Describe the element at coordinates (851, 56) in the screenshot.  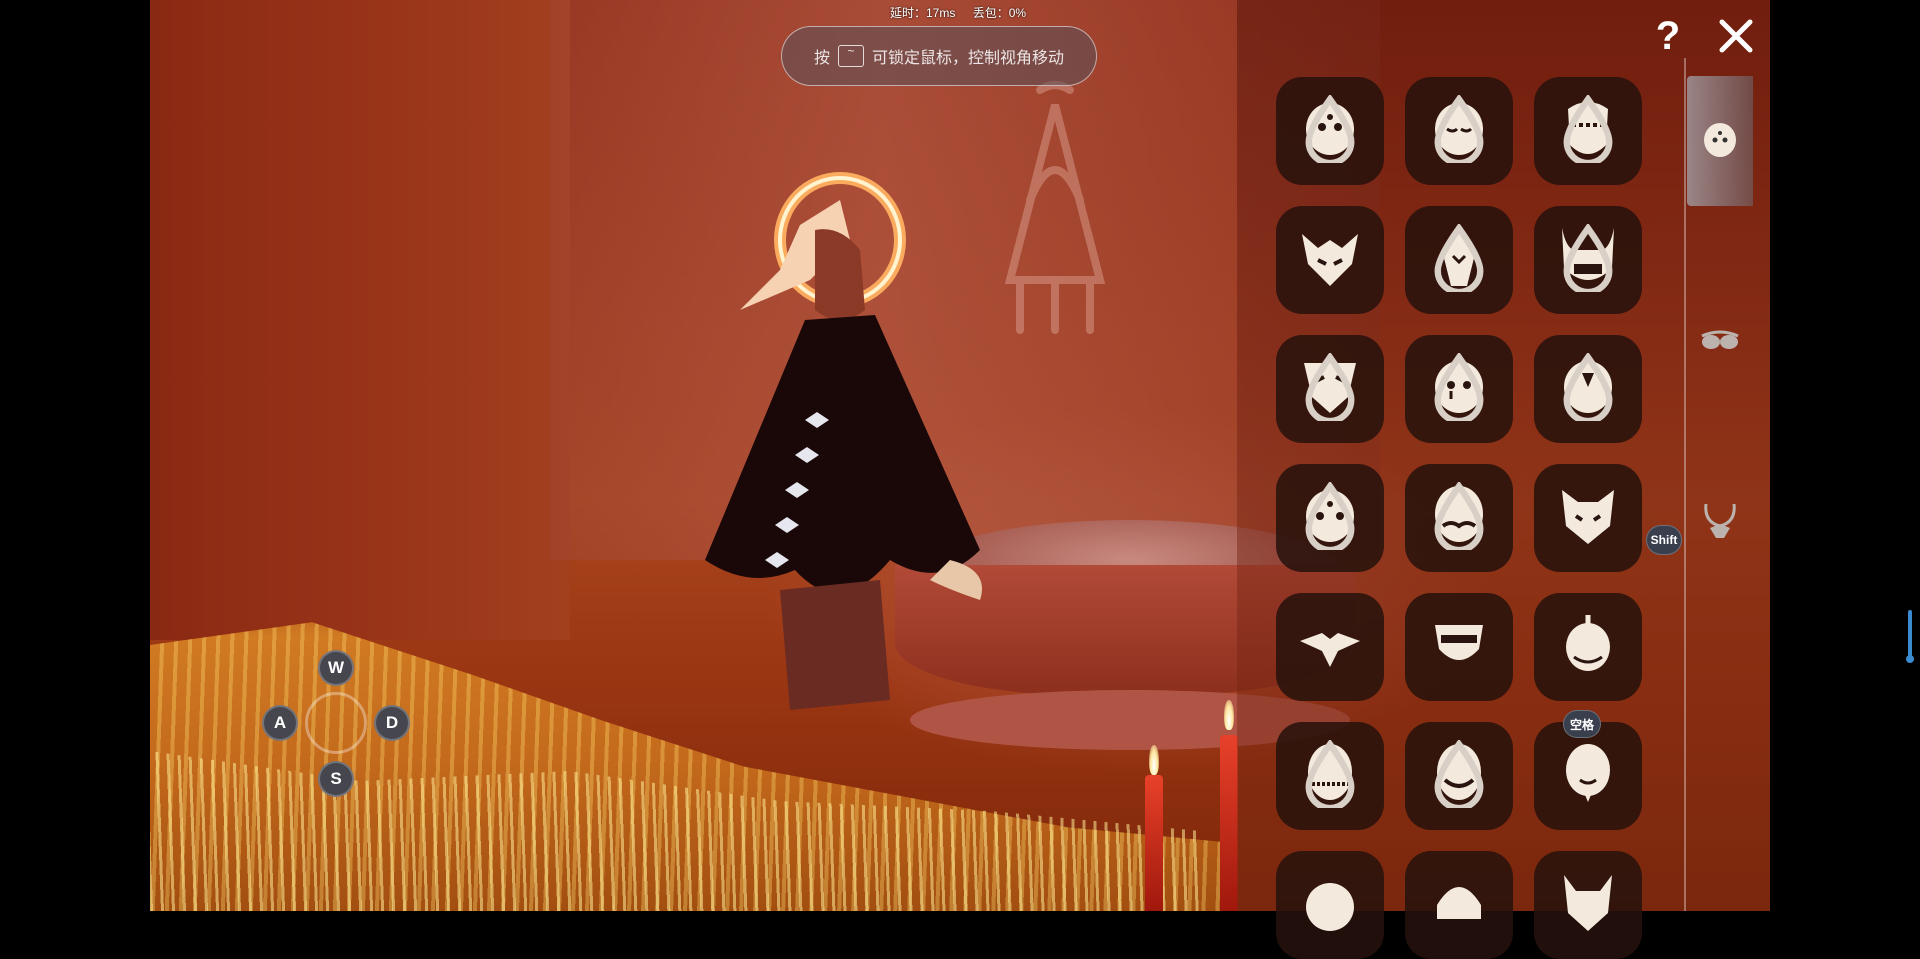
I see `tilde-key-icon: ~` at that location.